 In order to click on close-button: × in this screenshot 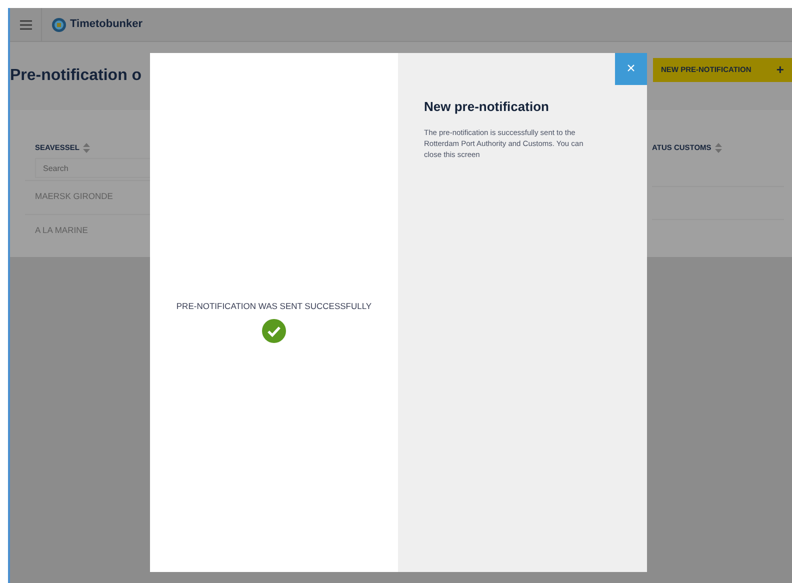, I will do `click(631, 69)`.